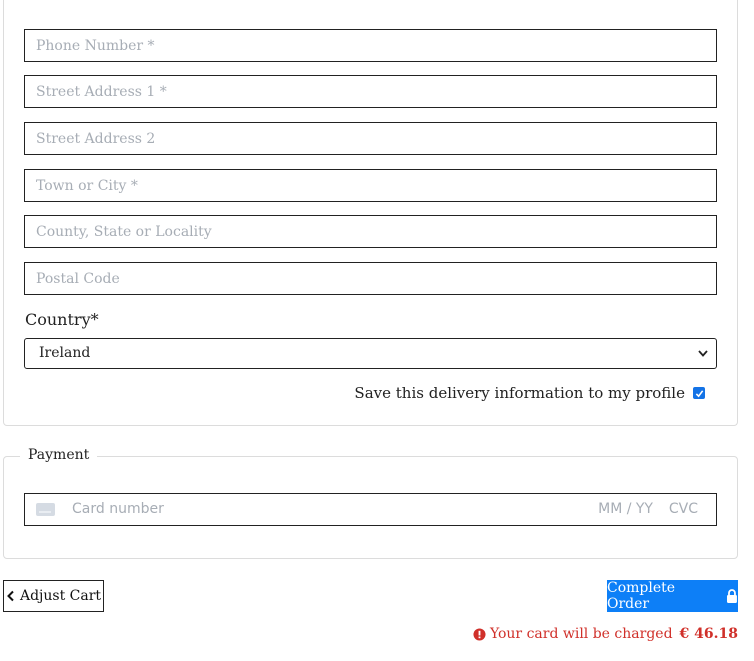 The image size is (754, 661). I want to click on adjust-cart-button: Adjust Cart, so click(53, 596).